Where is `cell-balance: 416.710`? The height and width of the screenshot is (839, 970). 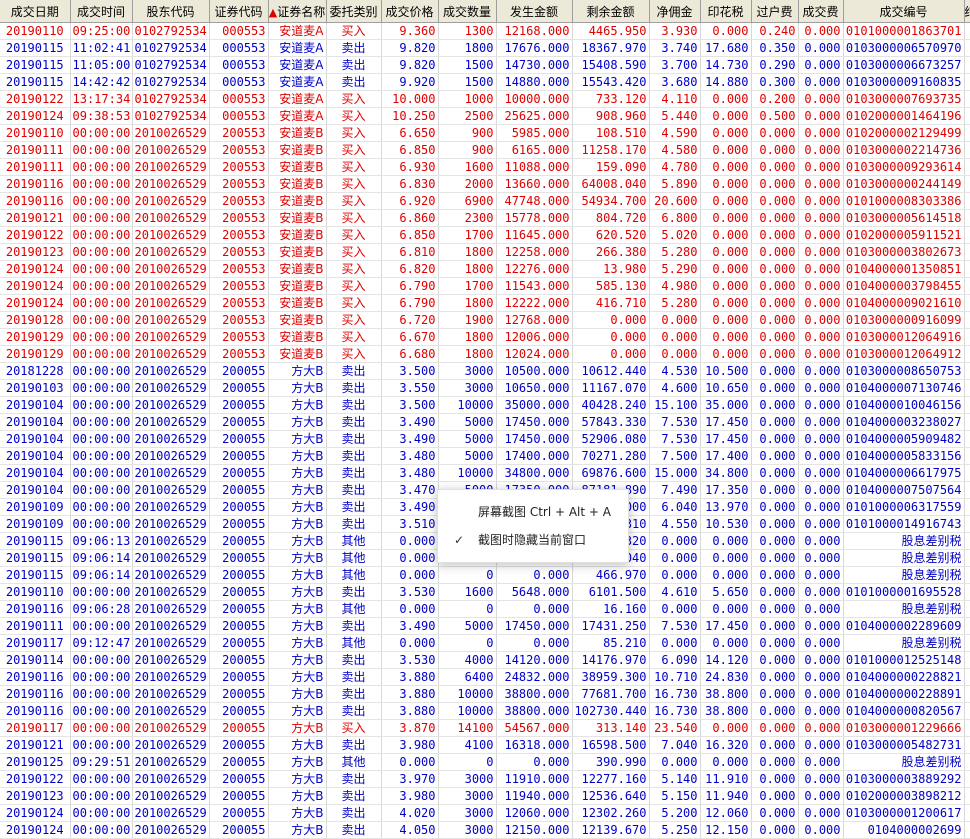
cell-balance: 416.710 is located at coordinates (611, 303).